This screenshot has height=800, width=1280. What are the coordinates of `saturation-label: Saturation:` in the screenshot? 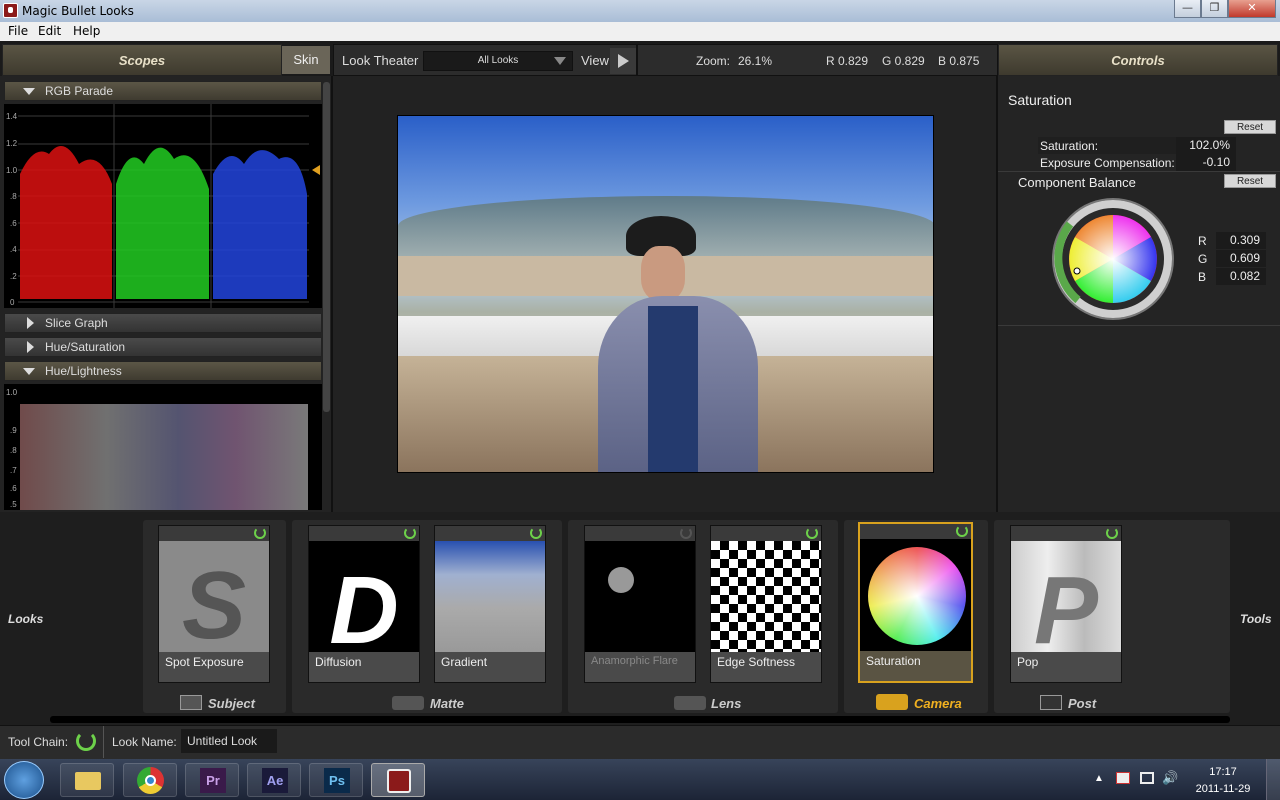 It's located at (1069, 146).